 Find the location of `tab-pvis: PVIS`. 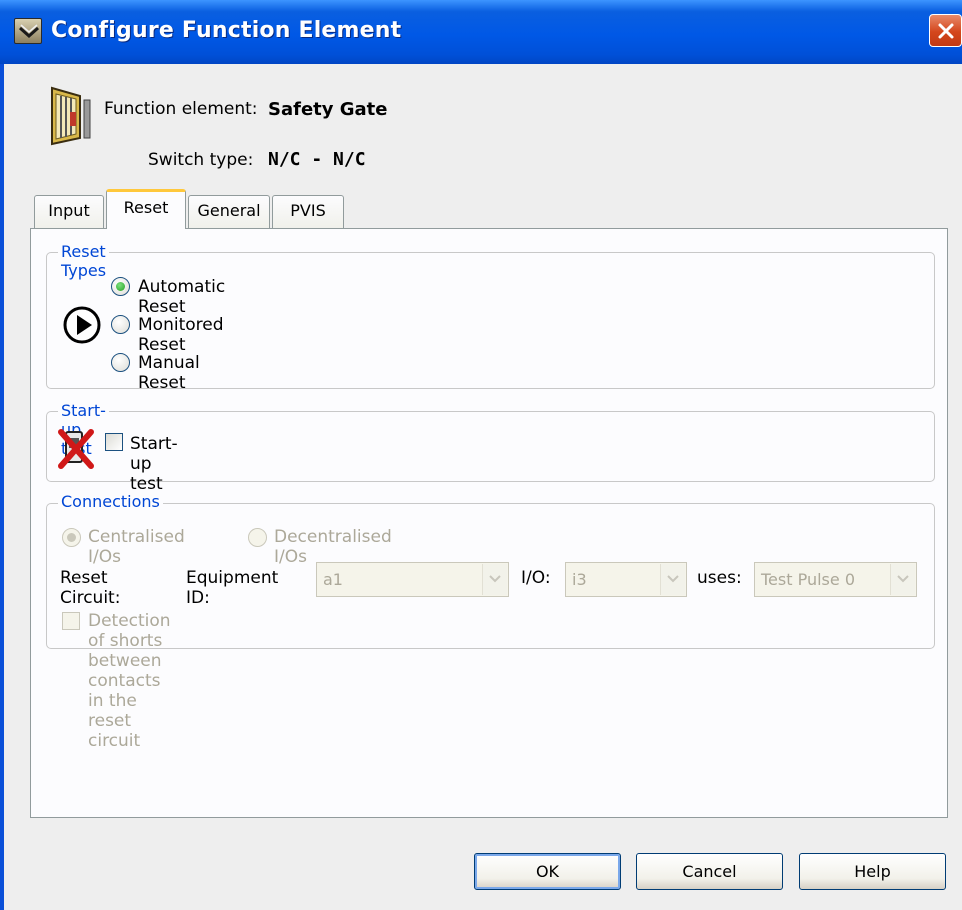

tab-pvis: PVIS is located at coordinates (308, 212).